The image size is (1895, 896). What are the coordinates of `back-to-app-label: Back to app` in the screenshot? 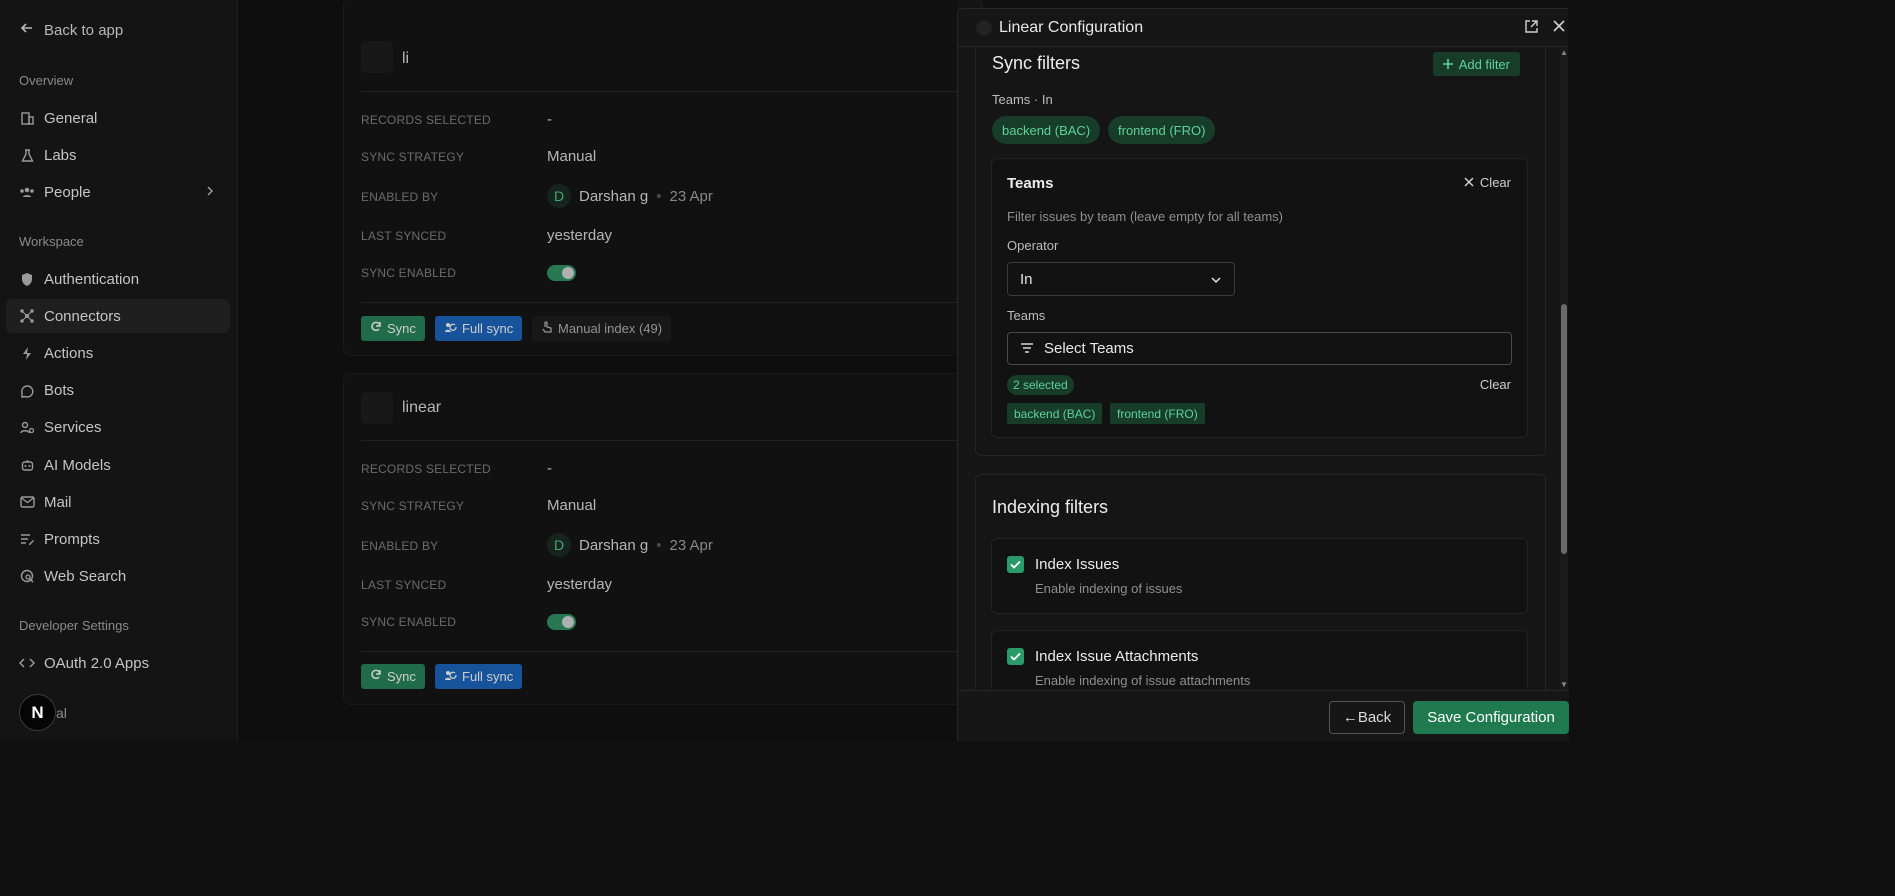 It's located at (84, 30).